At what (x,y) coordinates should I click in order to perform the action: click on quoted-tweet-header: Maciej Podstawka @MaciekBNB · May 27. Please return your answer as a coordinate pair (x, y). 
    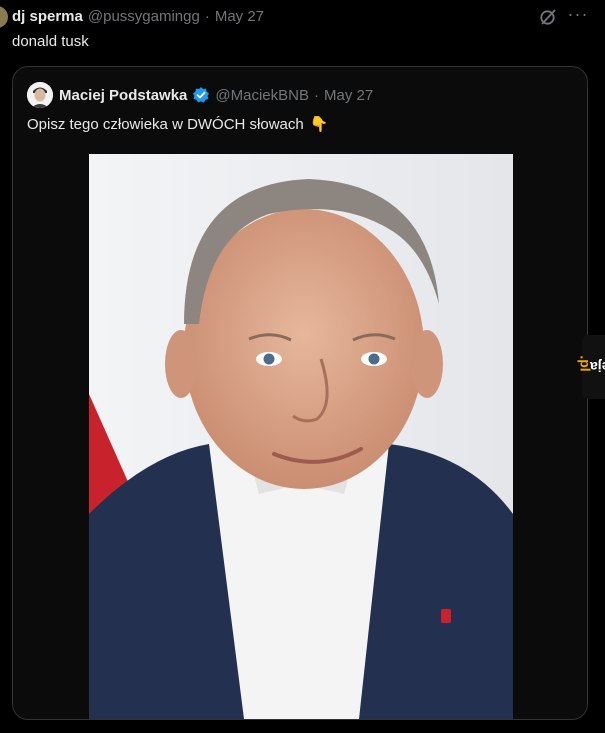
    Looking at the image, I should click on (216, 95).